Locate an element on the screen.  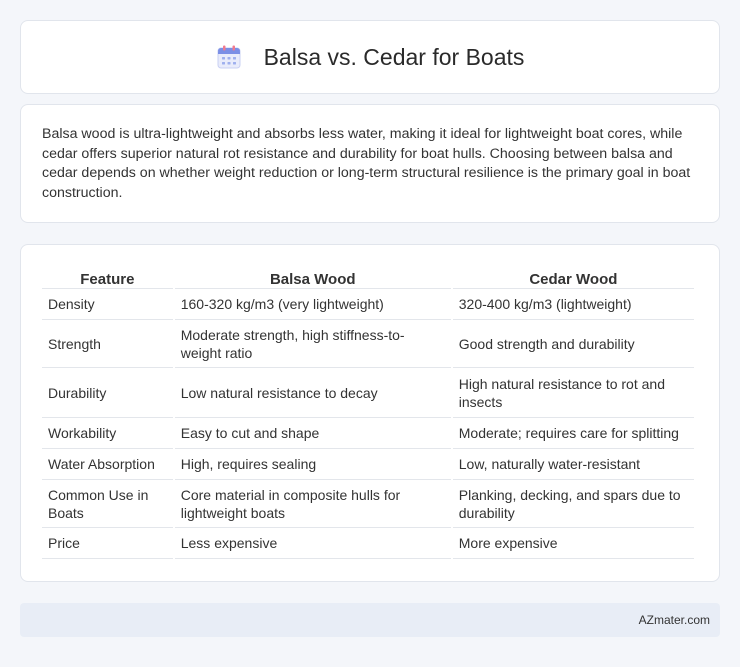
feature-cell: Workability is located at coordinates (107, 433).